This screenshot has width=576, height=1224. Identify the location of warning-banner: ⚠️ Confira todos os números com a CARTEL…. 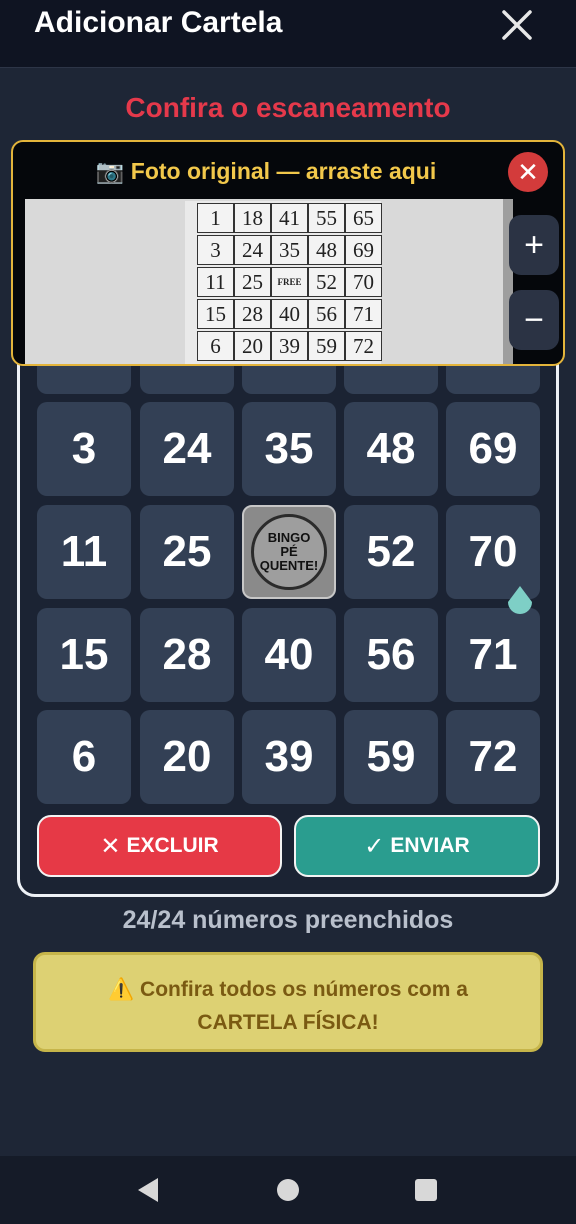
(288, 1002).